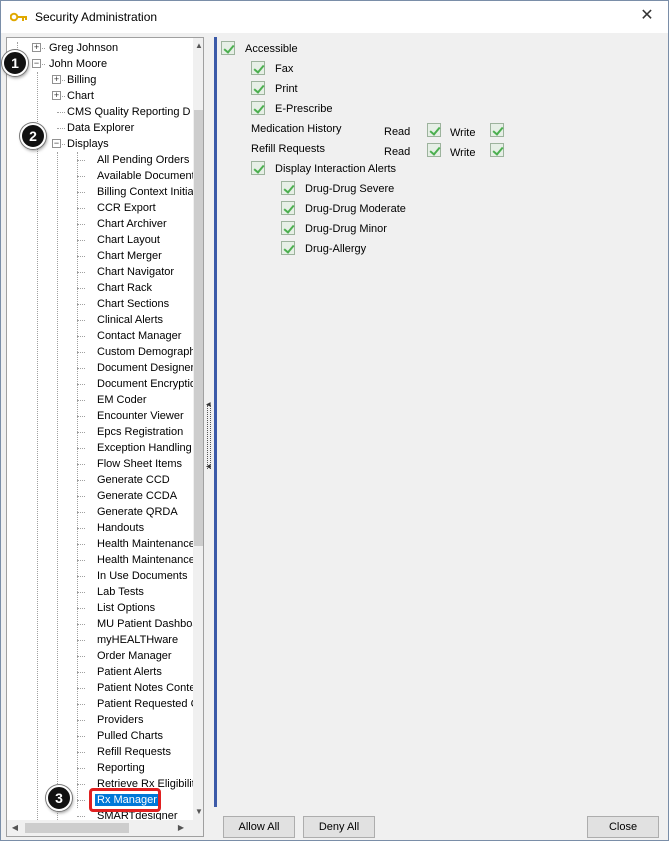 The height and width of the screenshot is (841, 669). What do you see at coordinates (149, 384) in the screenshot?
I see `tree-node: Document Encryption` at bounding box center [149, 384].